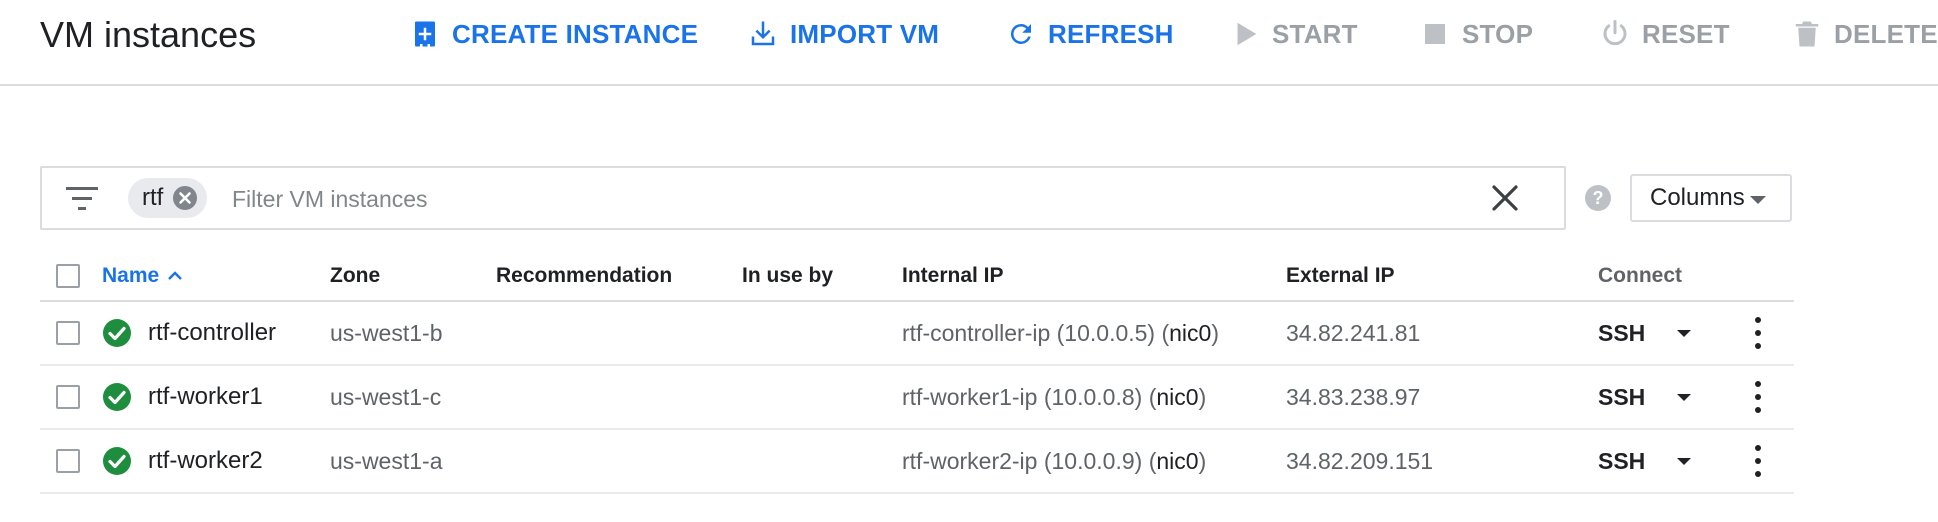 The width and height of the screenshot is (1938, 522). Describe the element at coordinates (1686, 33) in the screenshot. I see `reset-label: RESET` at that location.